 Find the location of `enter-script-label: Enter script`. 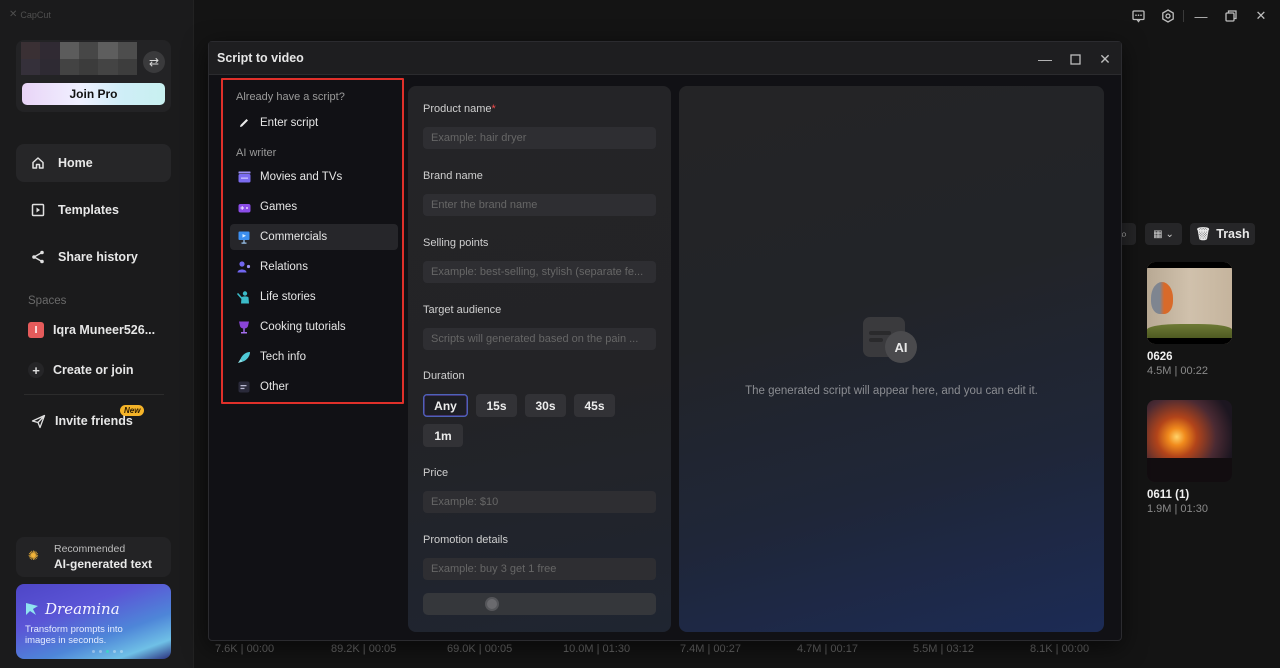

enter-script-label: Enter script is located at coordinates (289, 123).